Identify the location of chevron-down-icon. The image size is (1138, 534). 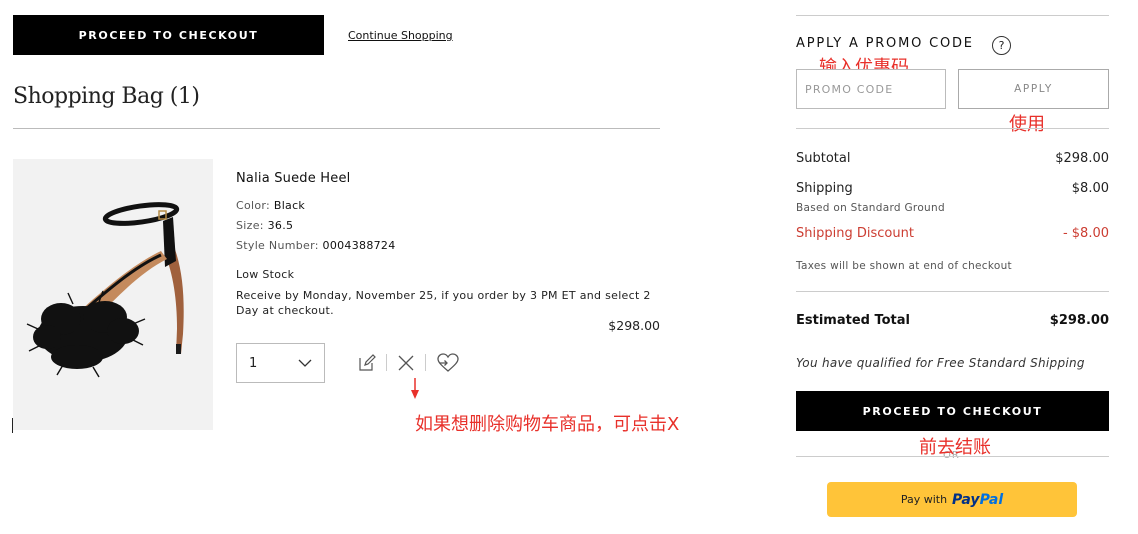
(305, 363).